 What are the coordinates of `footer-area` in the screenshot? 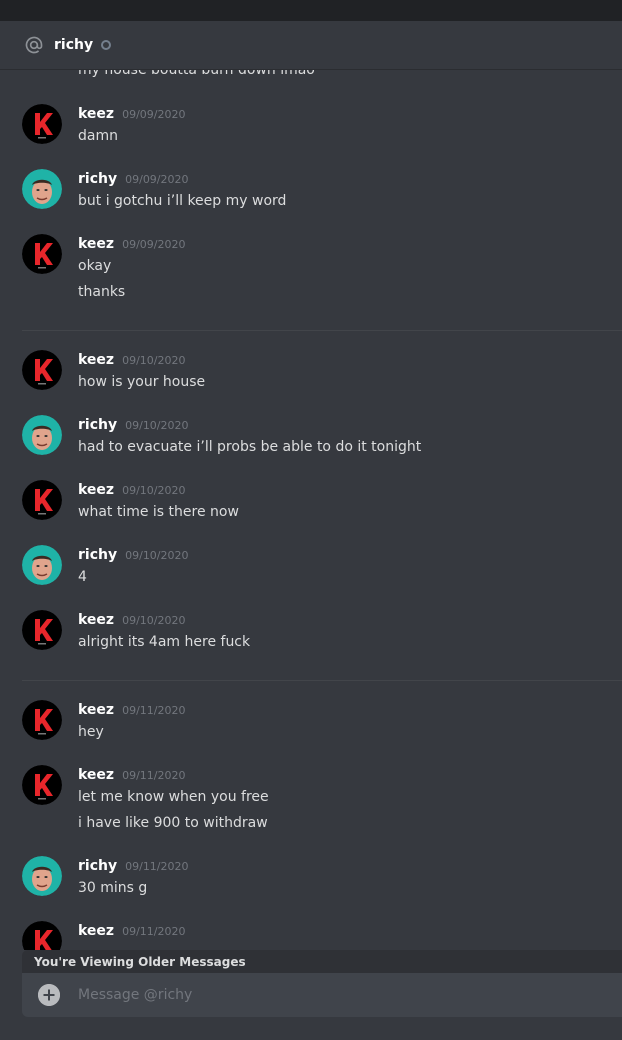 It's located at (311, 1028).